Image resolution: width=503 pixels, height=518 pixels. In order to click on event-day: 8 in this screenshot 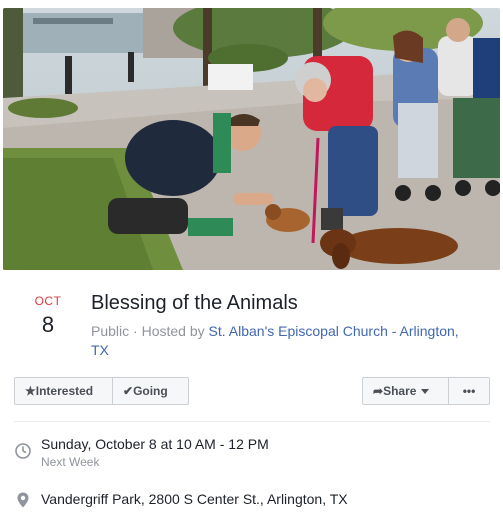, I will do `click(48, 324)`.